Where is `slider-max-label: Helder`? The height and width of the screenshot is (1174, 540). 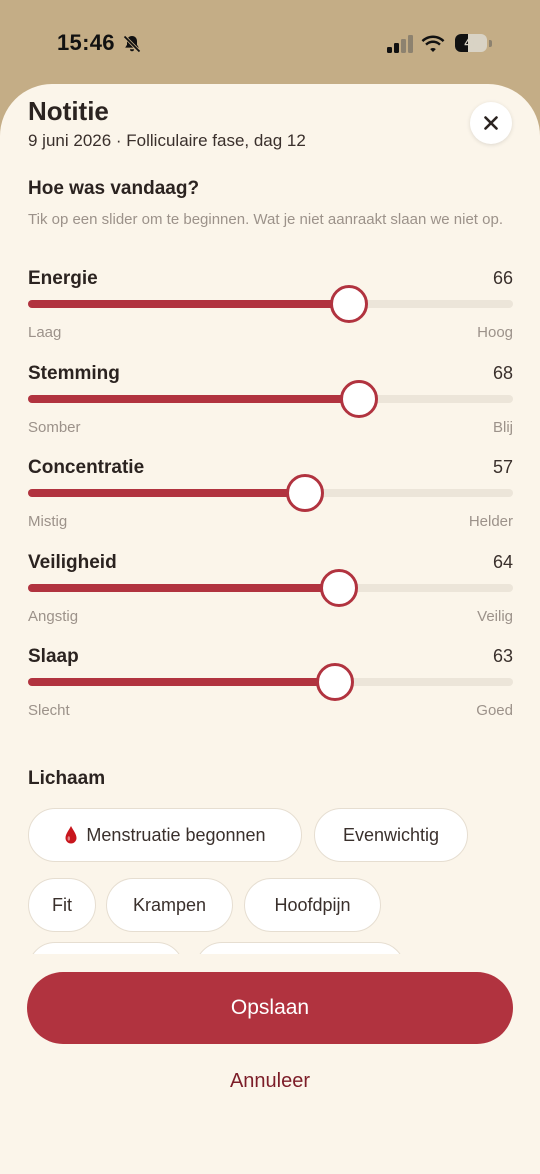
slider-max-label: Helder is located at coordinates (490, 521).